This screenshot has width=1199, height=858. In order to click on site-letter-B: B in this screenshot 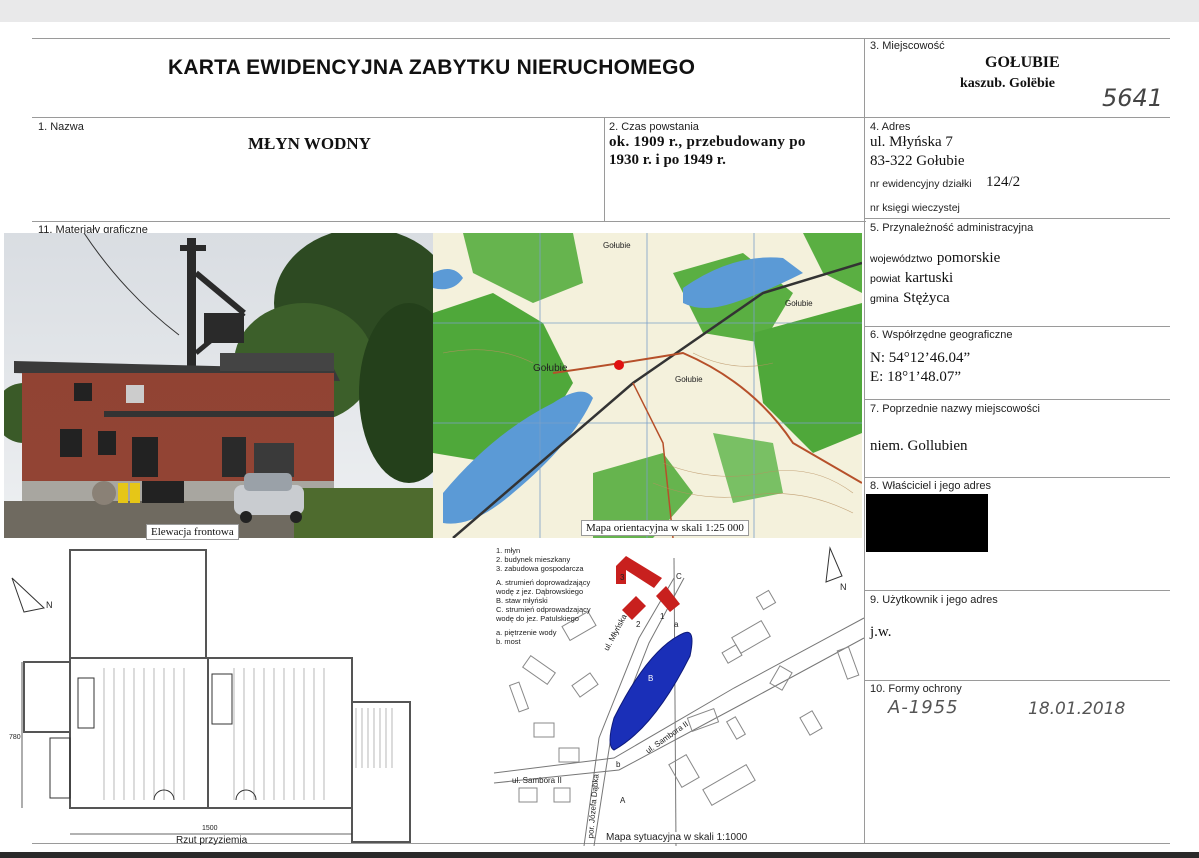, I will do `click(651, 678)`.